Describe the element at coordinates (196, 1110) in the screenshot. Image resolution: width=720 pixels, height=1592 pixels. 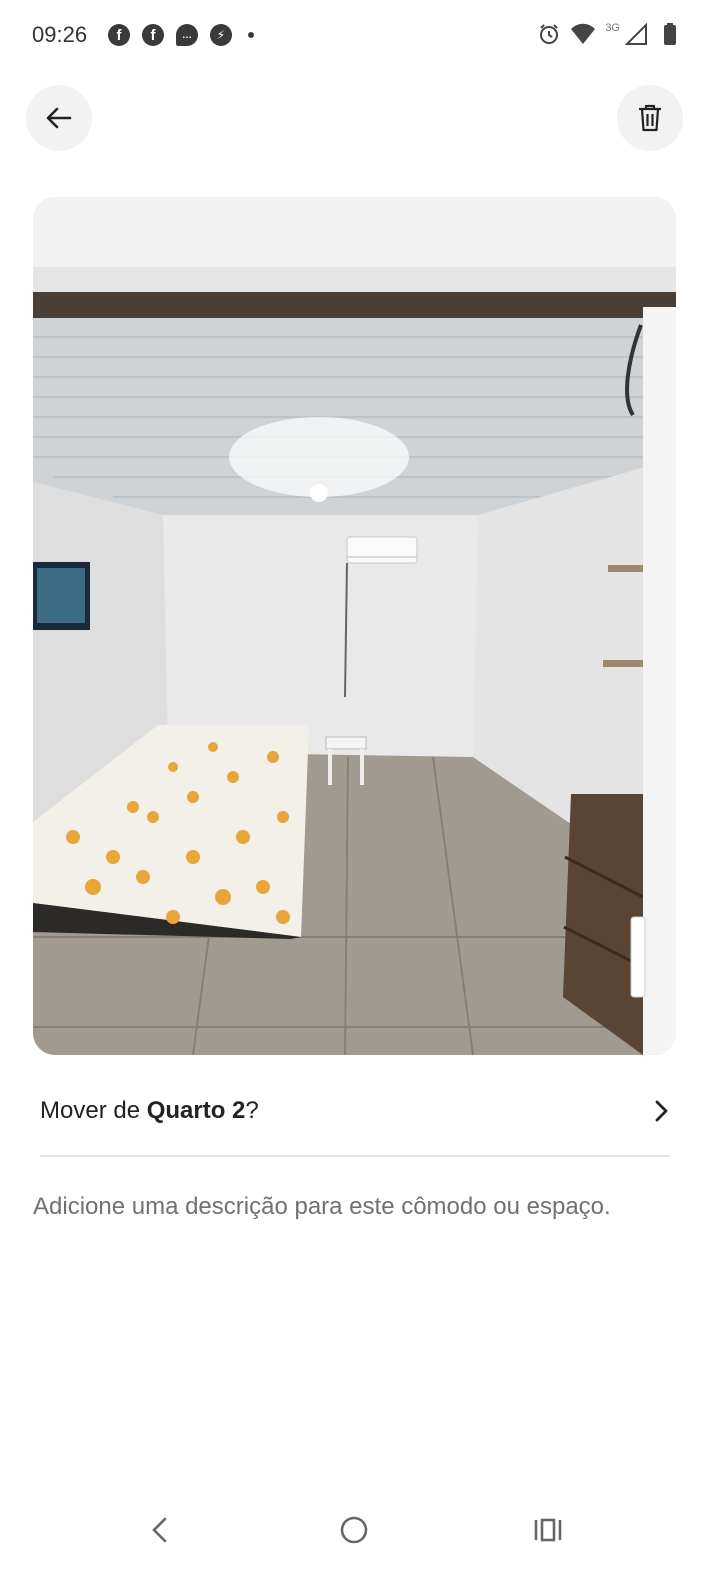
I see `move-room-name: Quarto 2` at that location.